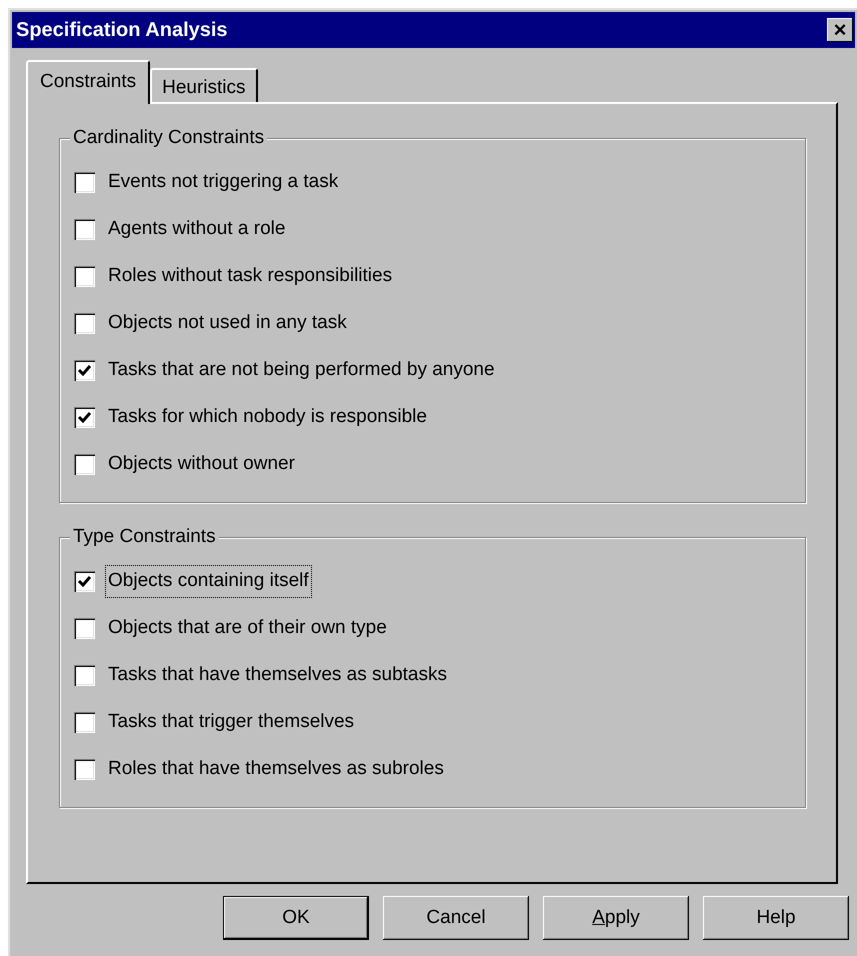 The image size is (857, 956). What do you see at coordinates (196, 229) in the screenshot?
I see `checkbox-label: Agents without a role` at bounding box center [196, 229].